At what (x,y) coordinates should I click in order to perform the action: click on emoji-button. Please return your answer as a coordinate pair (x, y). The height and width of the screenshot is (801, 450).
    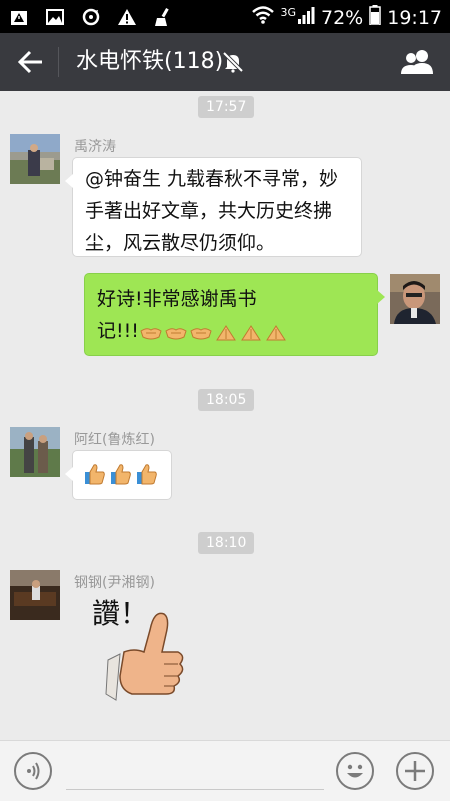
    Looking at the image, I should click on (355, 771).